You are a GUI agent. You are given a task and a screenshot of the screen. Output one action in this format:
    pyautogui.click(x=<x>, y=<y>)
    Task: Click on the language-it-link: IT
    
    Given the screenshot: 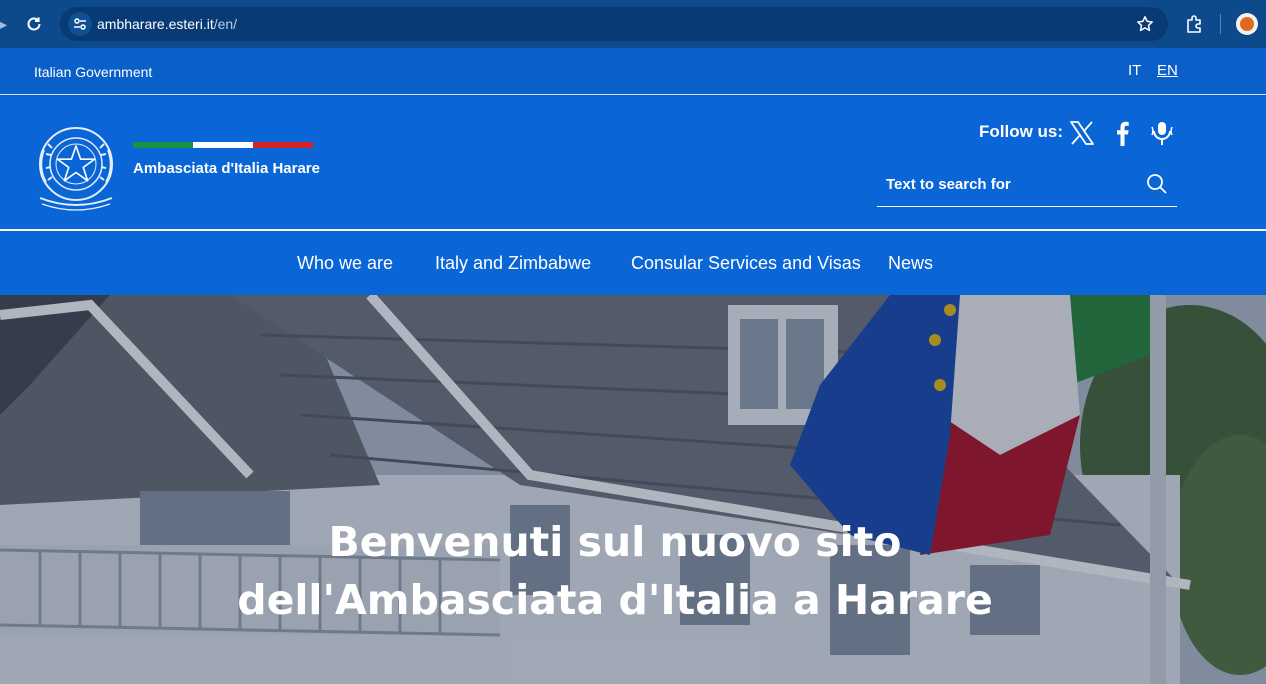 What is the action you would take?
    pyautogui.click(x=1134, y=70)
    